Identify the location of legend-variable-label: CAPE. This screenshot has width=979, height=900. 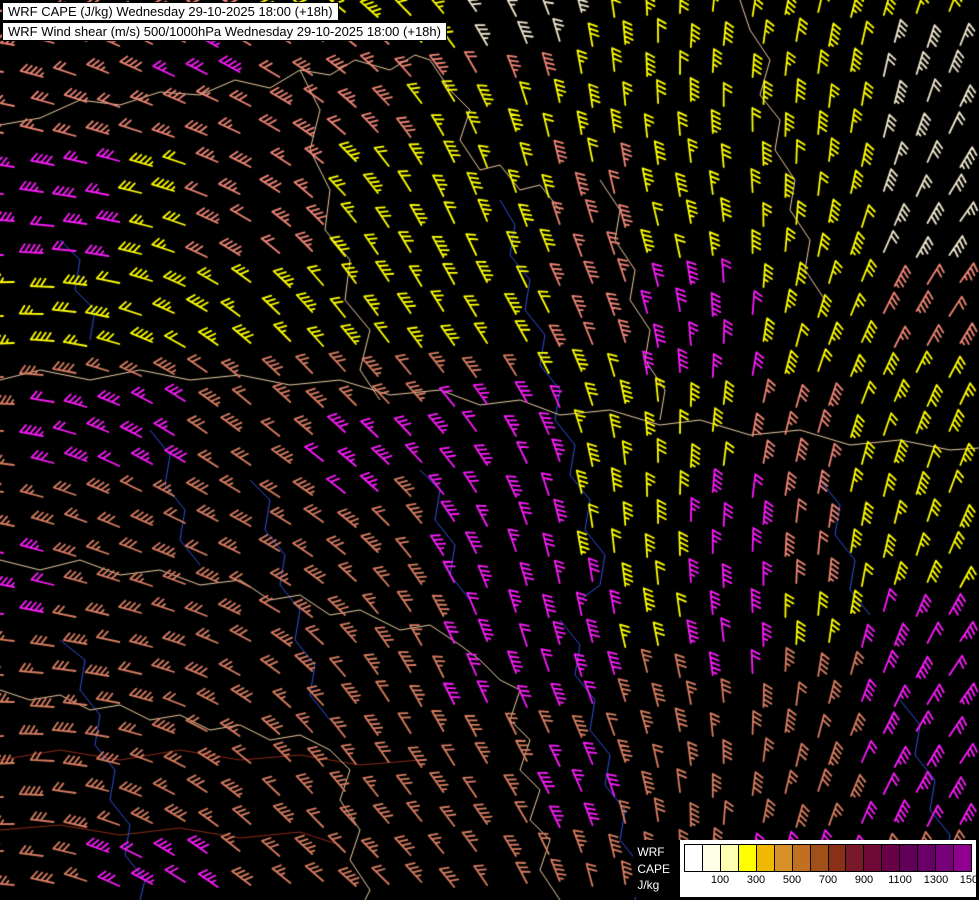
(653, 868).